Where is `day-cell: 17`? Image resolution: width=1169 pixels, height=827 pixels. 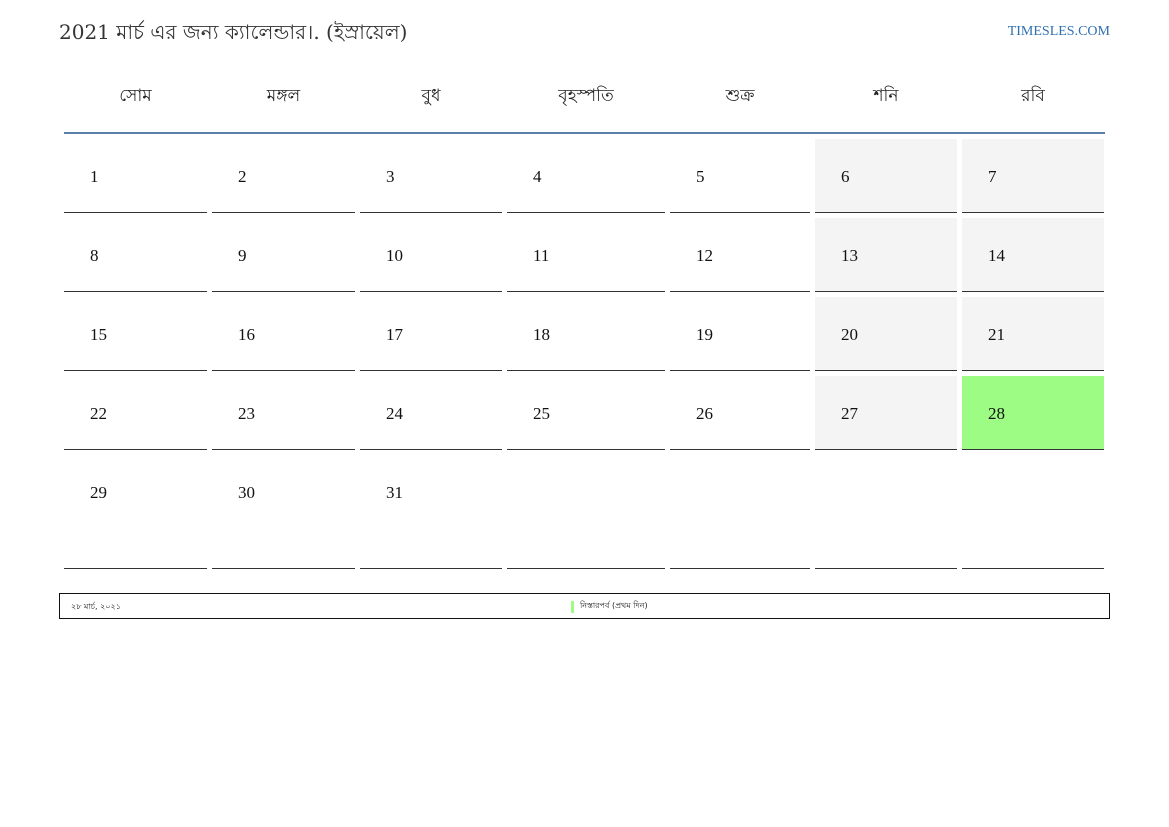
day-cell: 17 is located at coordinates (431, 334).